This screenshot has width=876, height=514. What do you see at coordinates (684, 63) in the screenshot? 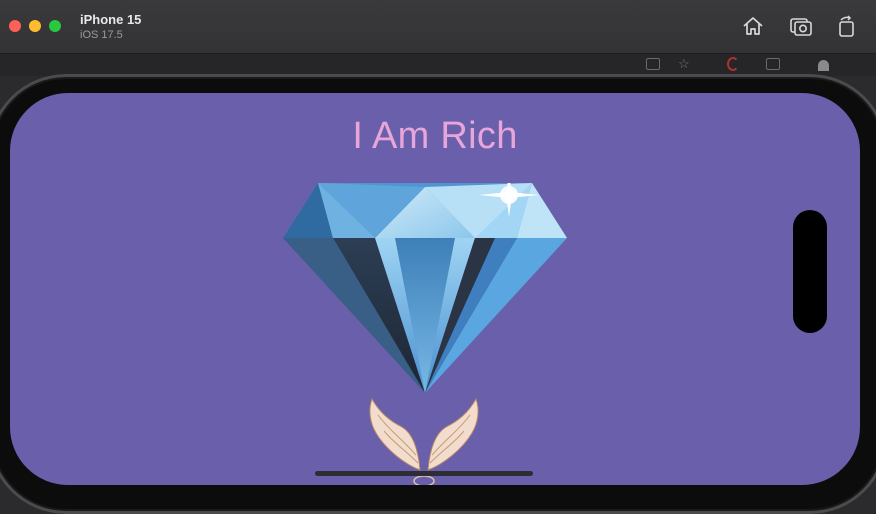
I see `star-icon: ☆` at bounding box center [684, 63].